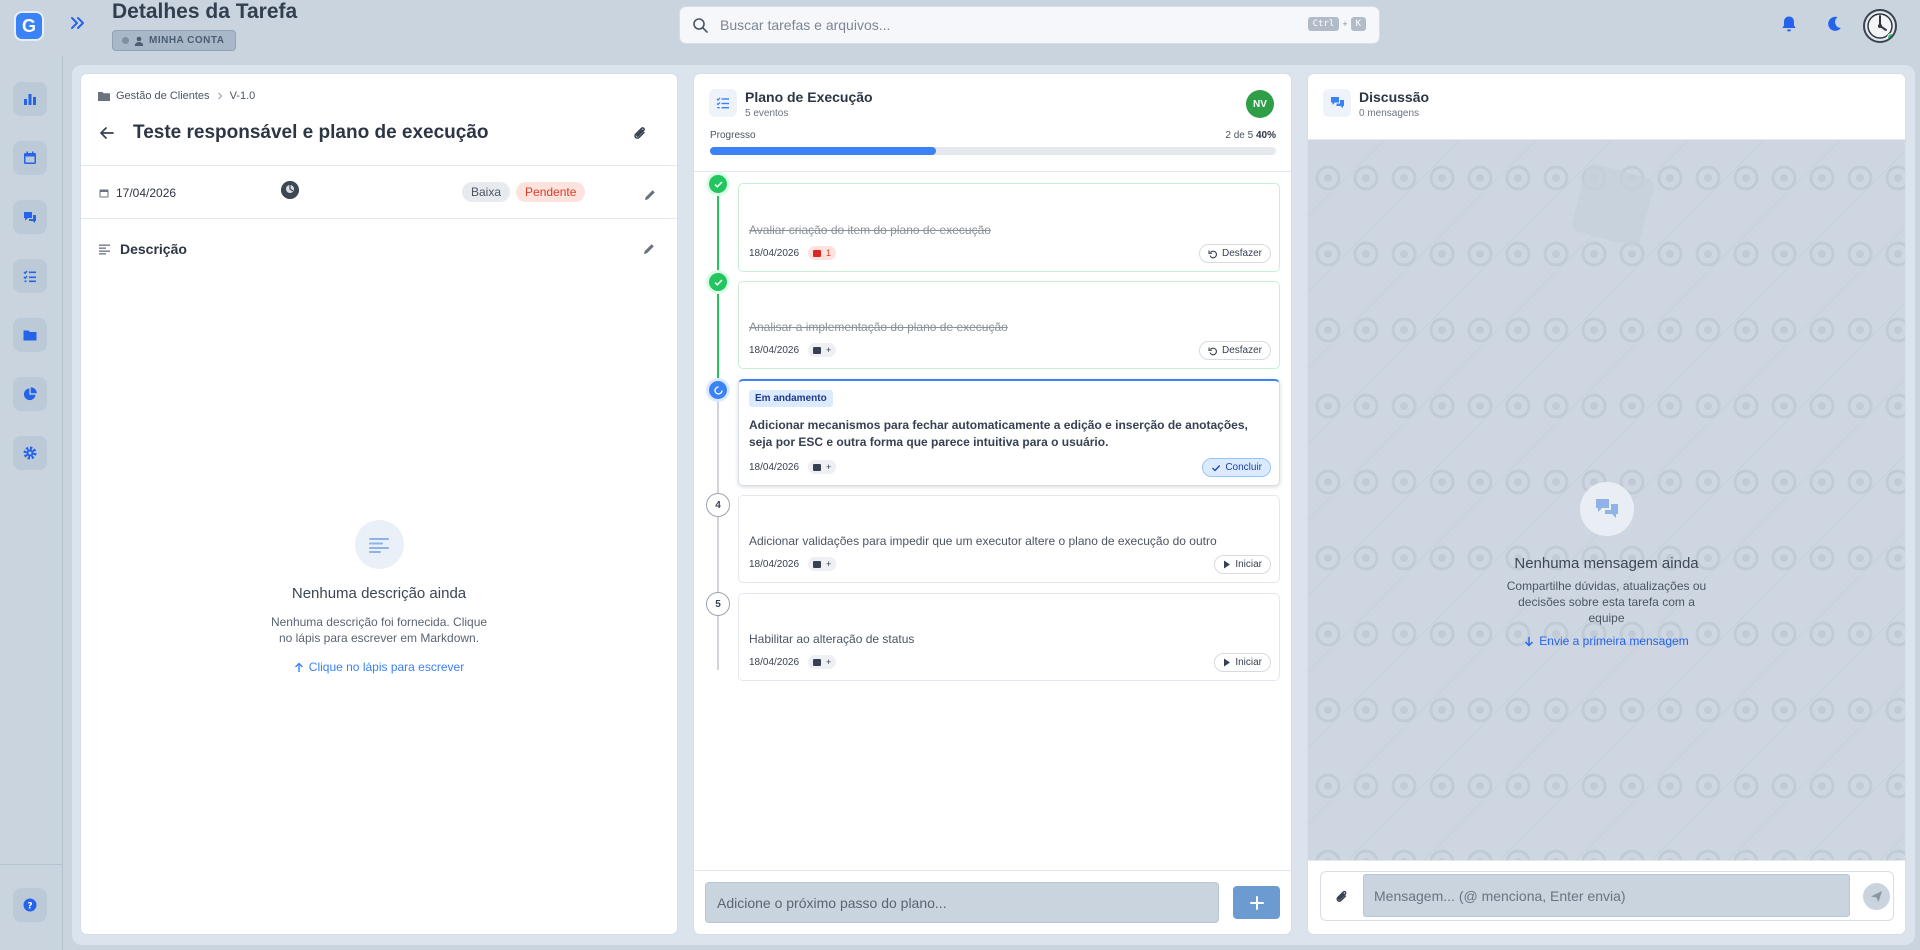  What do you see at coordinates (146, 193) in the screenshot?
I see `due-date-value: 17/04/2026` at bounding box center [146, 193].